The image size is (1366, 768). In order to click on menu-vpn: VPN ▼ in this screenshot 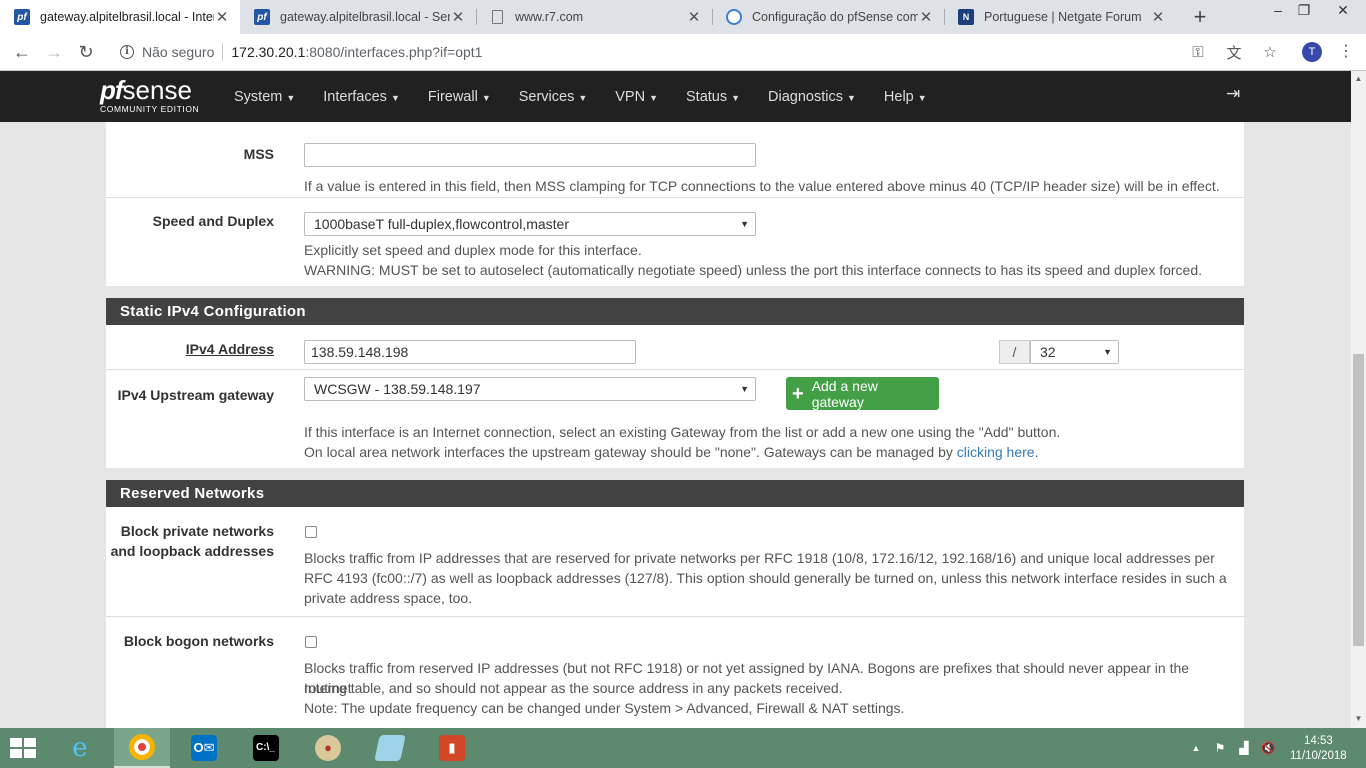, I will do `click(636, 97)`.